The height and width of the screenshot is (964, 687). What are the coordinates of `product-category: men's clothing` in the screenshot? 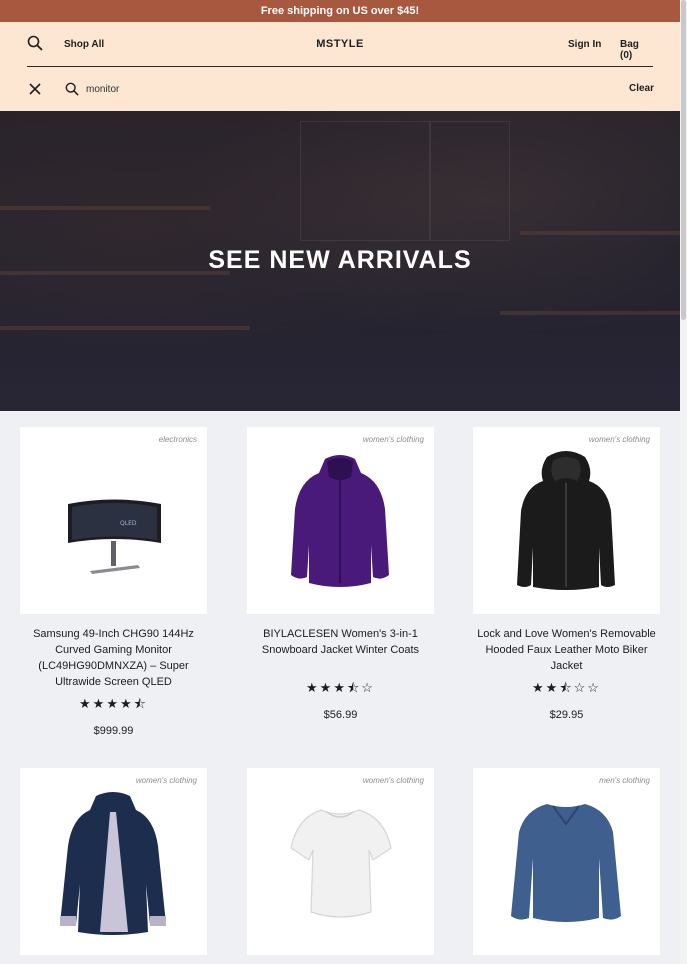 It's located at (624, 780).